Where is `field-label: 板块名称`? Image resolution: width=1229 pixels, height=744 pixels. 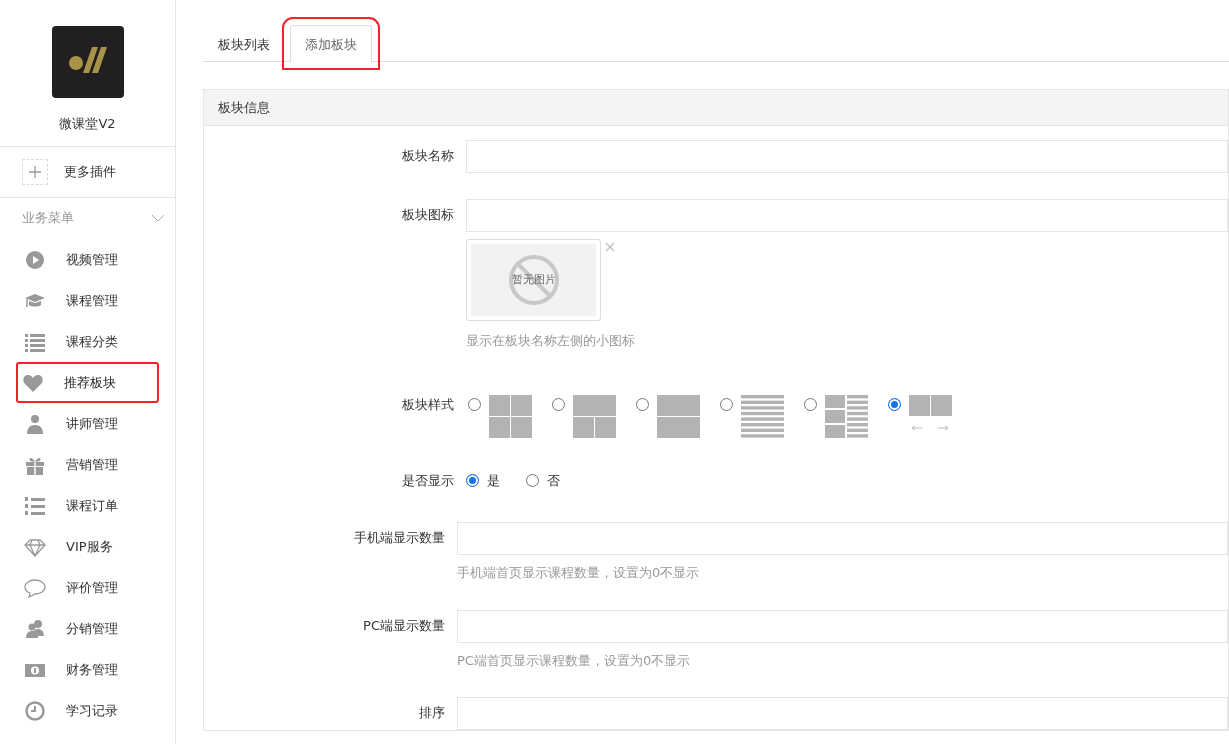
field-label: 板块名称 is located at coordinates (428, 156).